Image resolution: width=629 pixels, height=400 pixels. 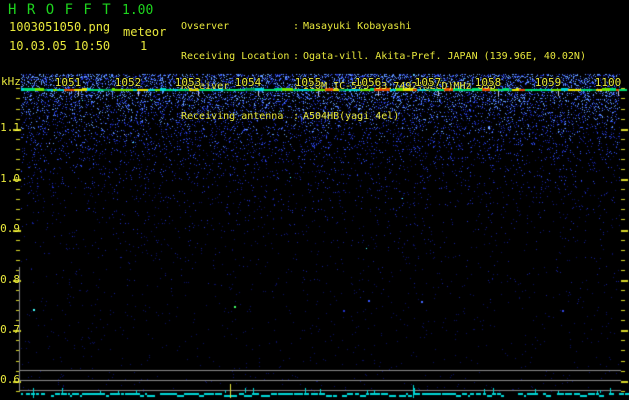 I want to click on mode-label: meteor, so click(x=145, y=32).